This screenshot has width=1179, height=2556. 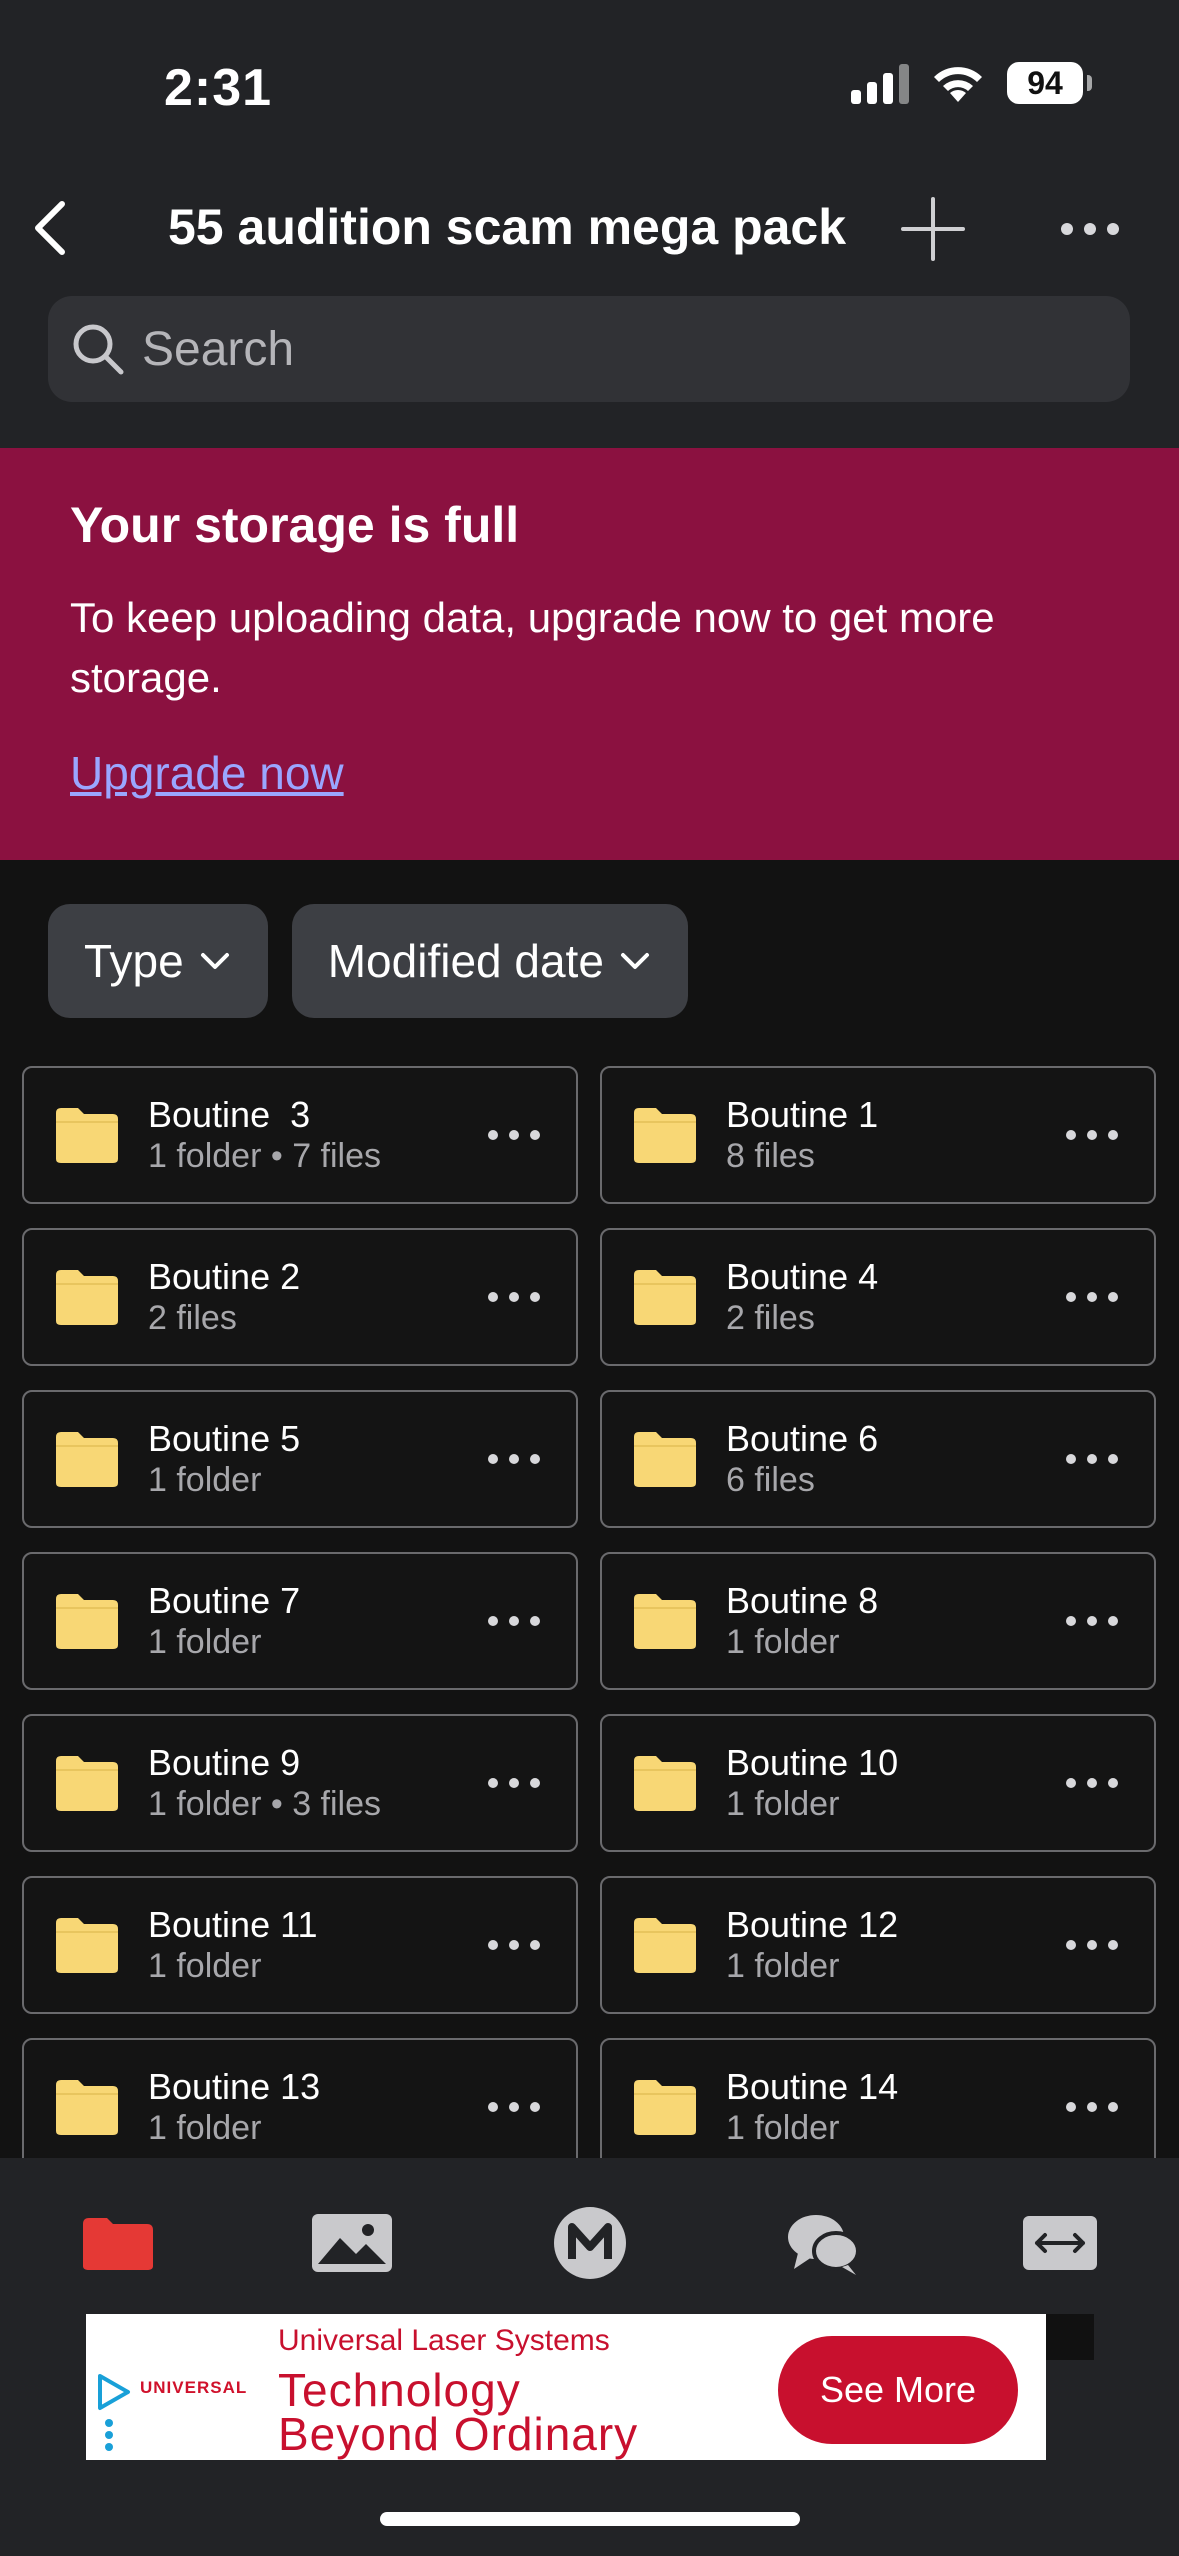 What do you see at coordinates (824, 2243) in the screenshot?
I see `tab-chat` at bounding box center [824, 2243].